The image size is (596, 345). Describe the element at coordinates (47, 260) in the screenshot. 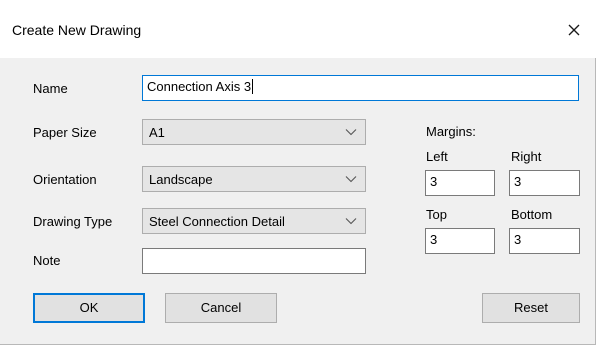

I see `note-label: Note` at that location.